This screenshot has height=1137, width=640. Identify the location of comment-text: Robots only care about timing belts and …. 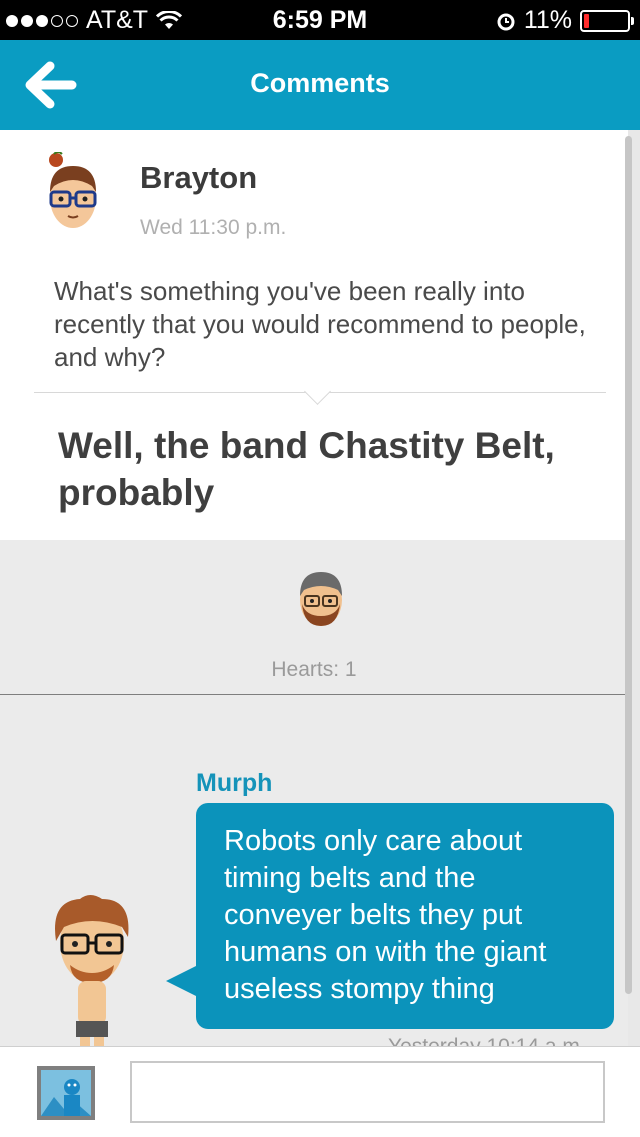
(385, 915).